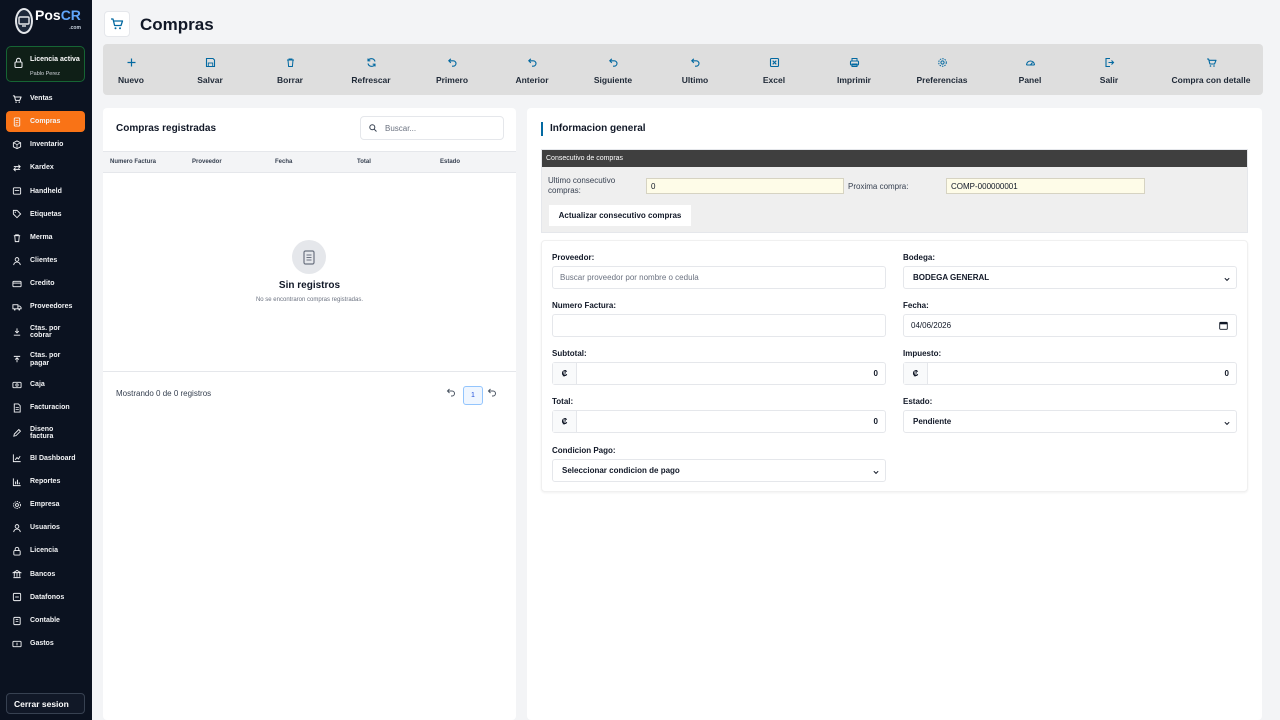 The image size is (1280, 720). What do you see at coordinates (695, 62) in the screenshot?
I see `undo-icon` at bounding box center [695, 62].